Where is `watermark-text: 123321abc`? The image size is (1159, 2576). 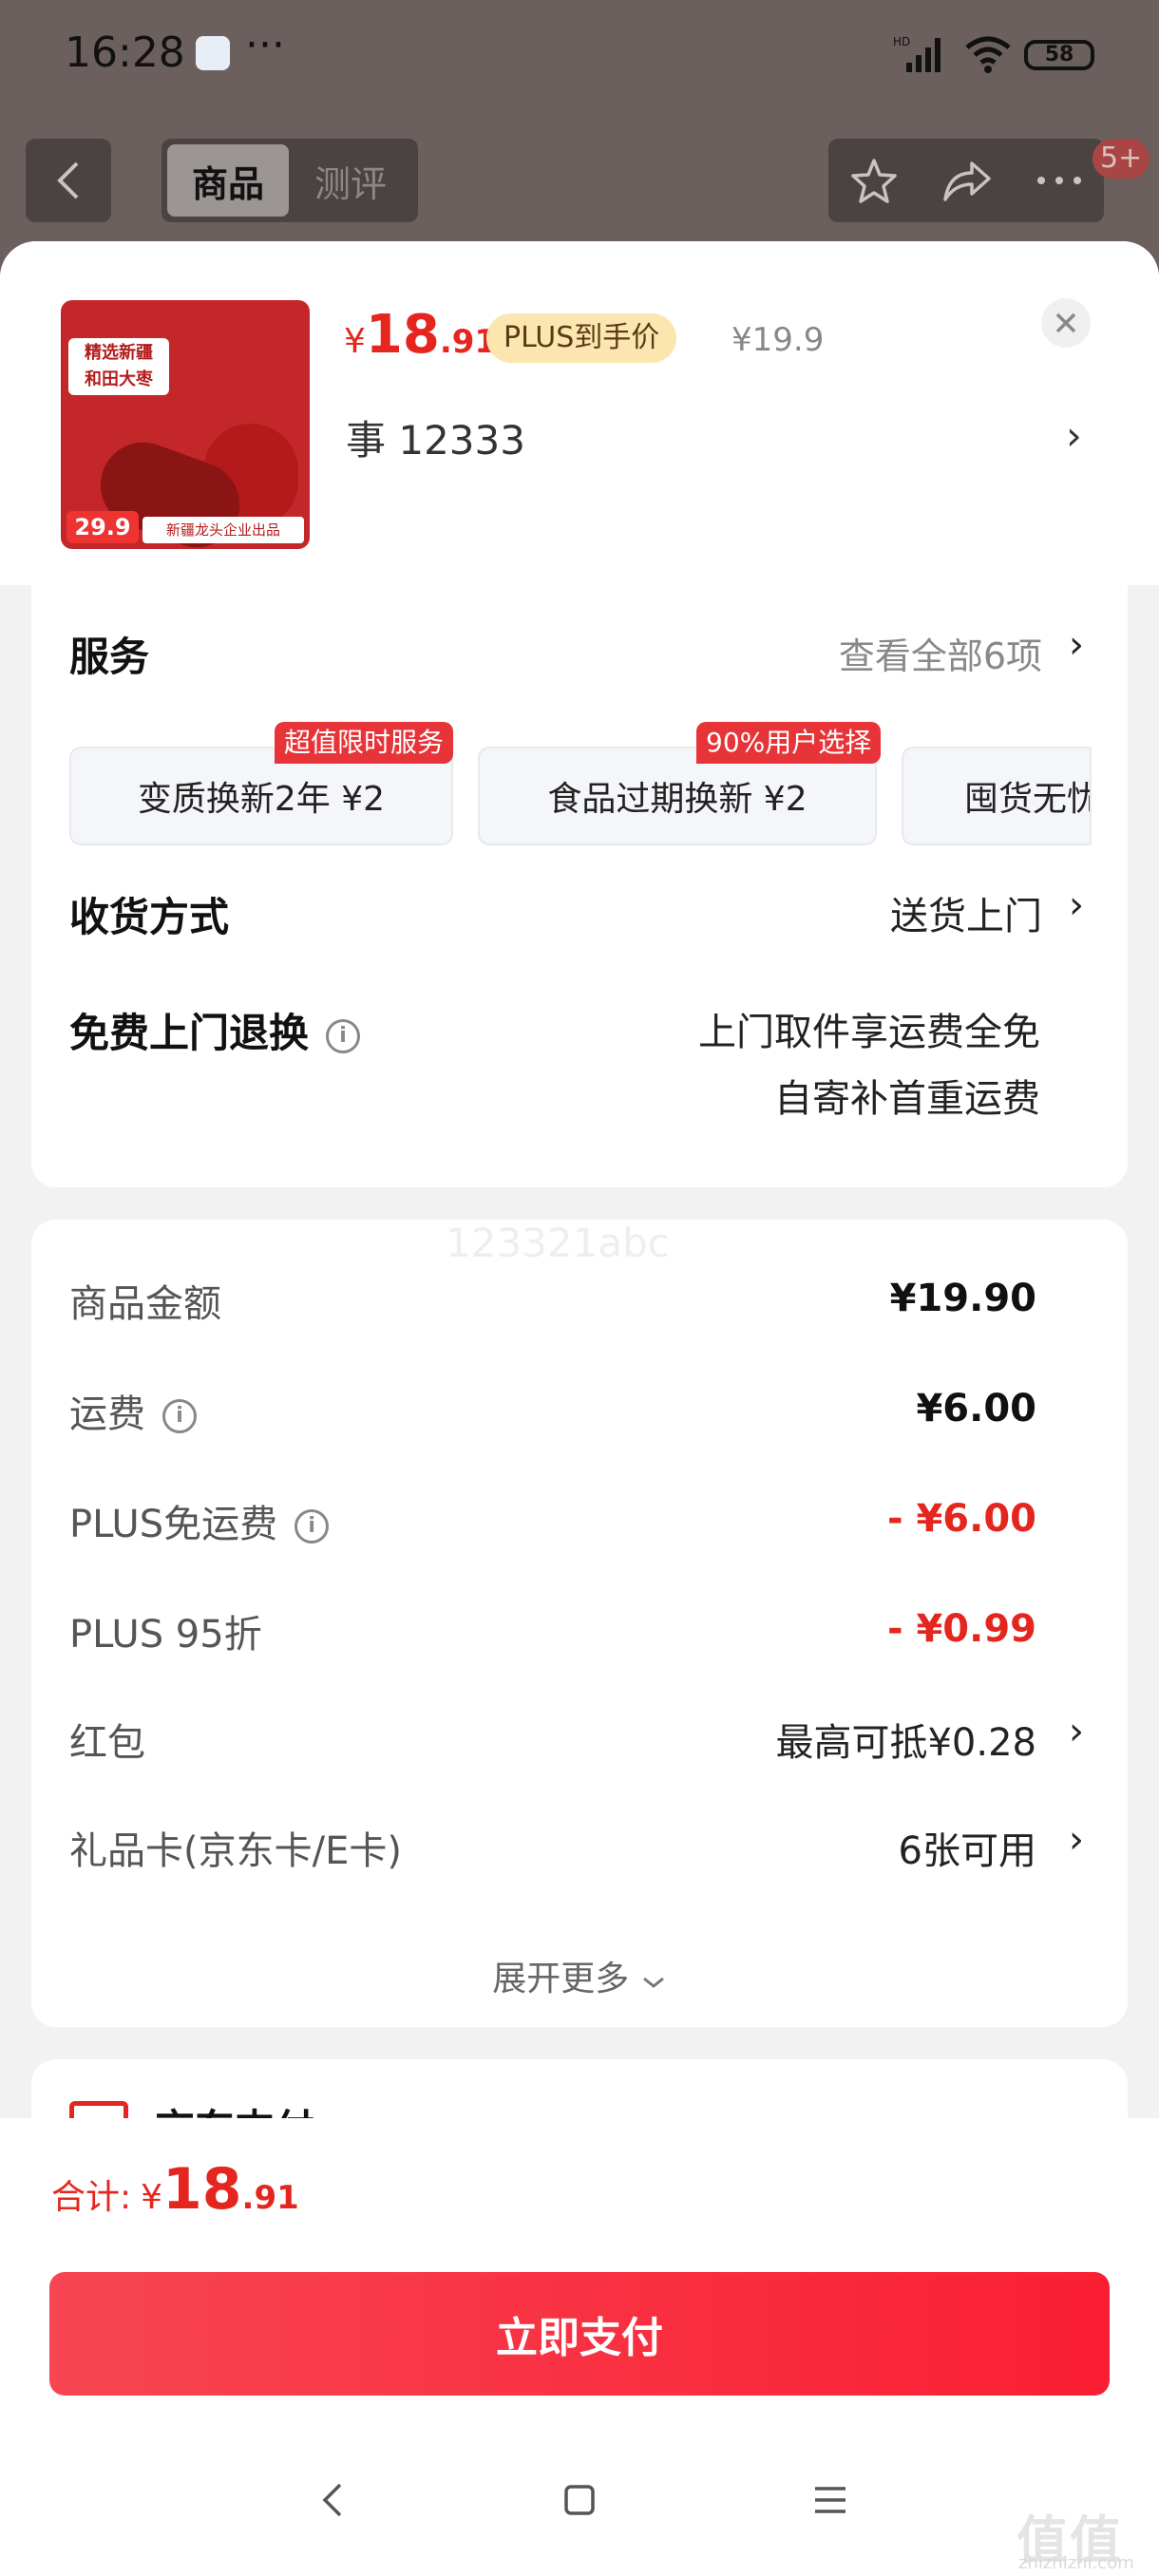 watermark-text: 123321abc is located at coordinates (558, 1243).